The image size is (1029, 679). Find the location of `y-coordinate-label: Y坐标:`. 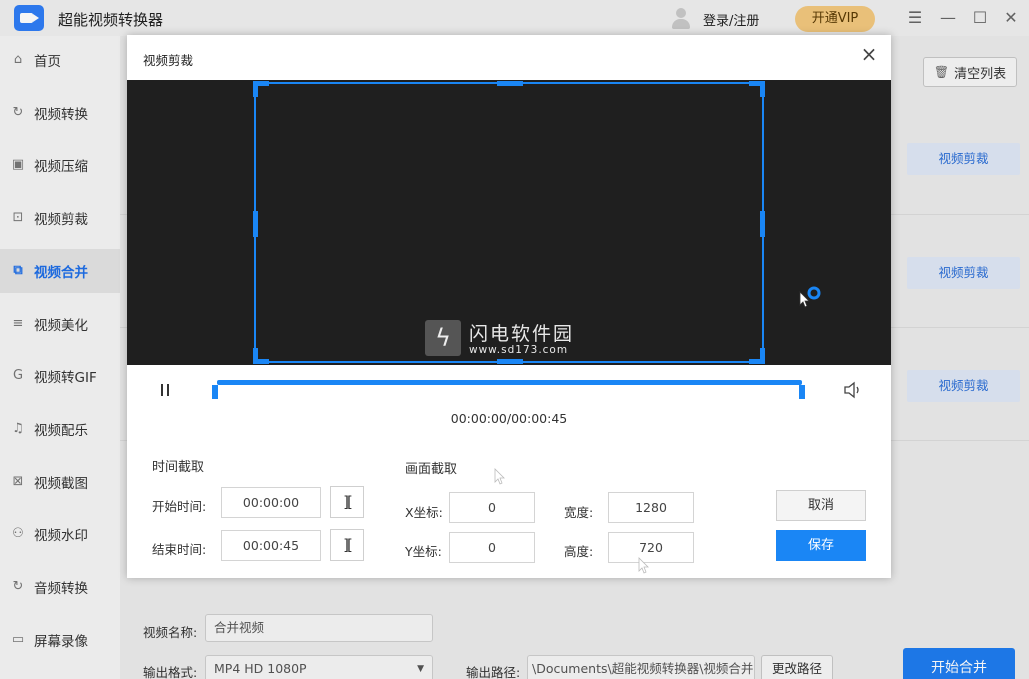

y-coordinate-label: Y坐标: is located at coordinates (423, 551).